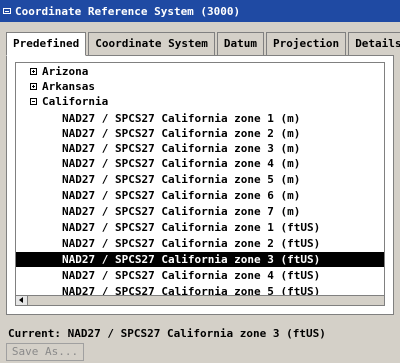 The height and width of the screenshot is (363, 400). I want to click on crs-list-item: NAD27 / SPCS27 California zone 2 (m), so click(200, 133).